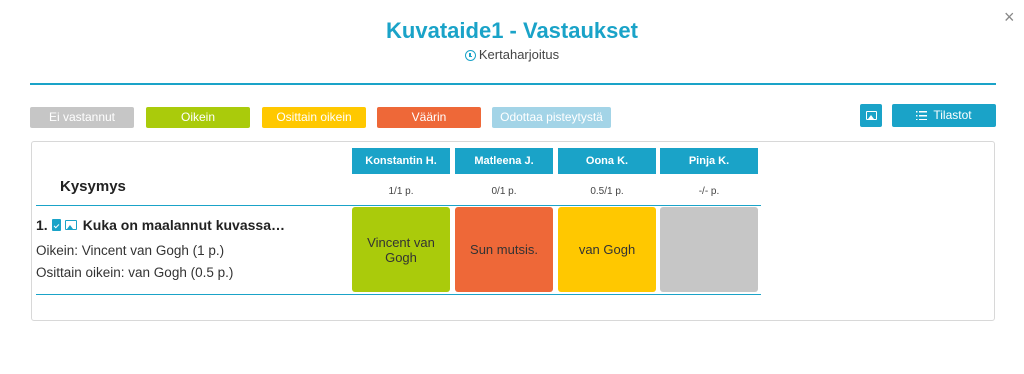 The width and height of the screenshot is (1024, 374). I want to click on student-header-konstantin: Konstantin H., so click(401, 161).